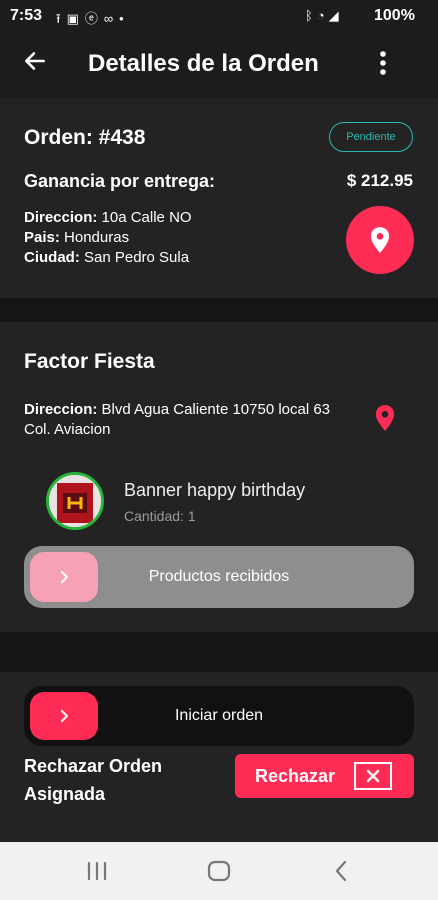 The height and width of the screenshot is (900, 438). Describe the element at coordinates (94, 237) in the screenshot. I see `order-country-value: Honduras` at that location.